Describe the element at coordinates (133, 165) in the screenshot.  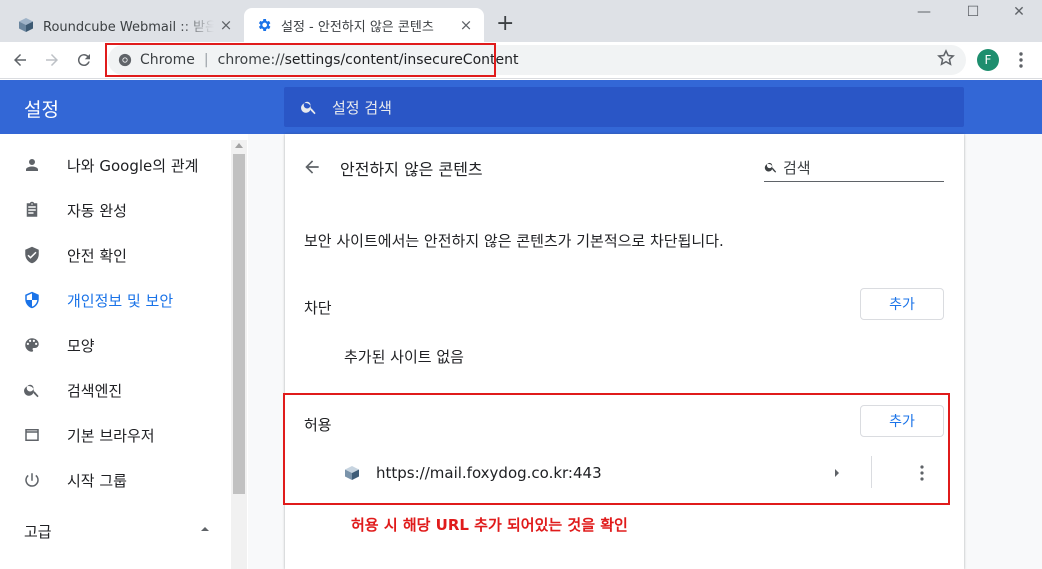
I see `sidebar-item-label: 나와 Google의 관계` at that location.